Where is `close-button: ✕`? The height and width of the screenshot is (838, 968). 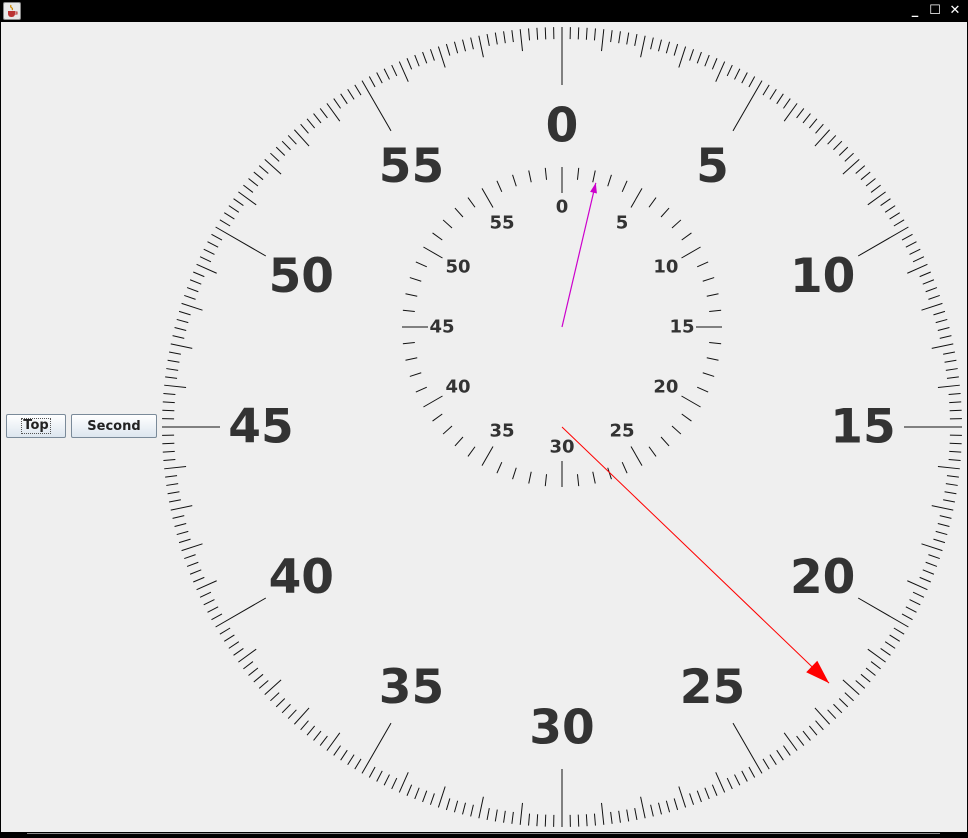 close-button: ✕ is located at coordinates (955, 11).